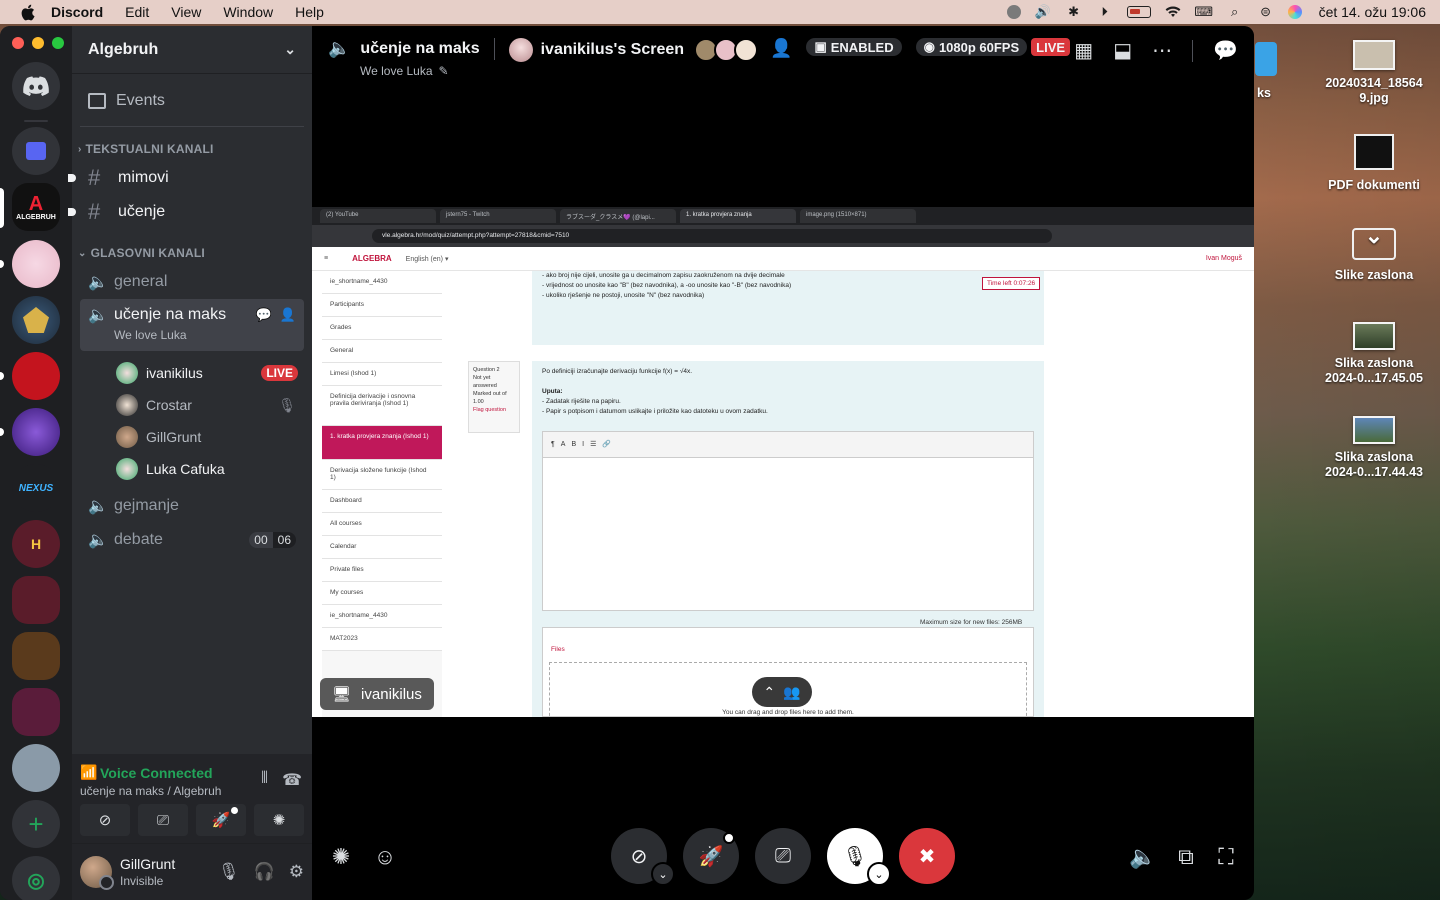  I want to click on hamburger-icon: ≡, so click(326, 258).